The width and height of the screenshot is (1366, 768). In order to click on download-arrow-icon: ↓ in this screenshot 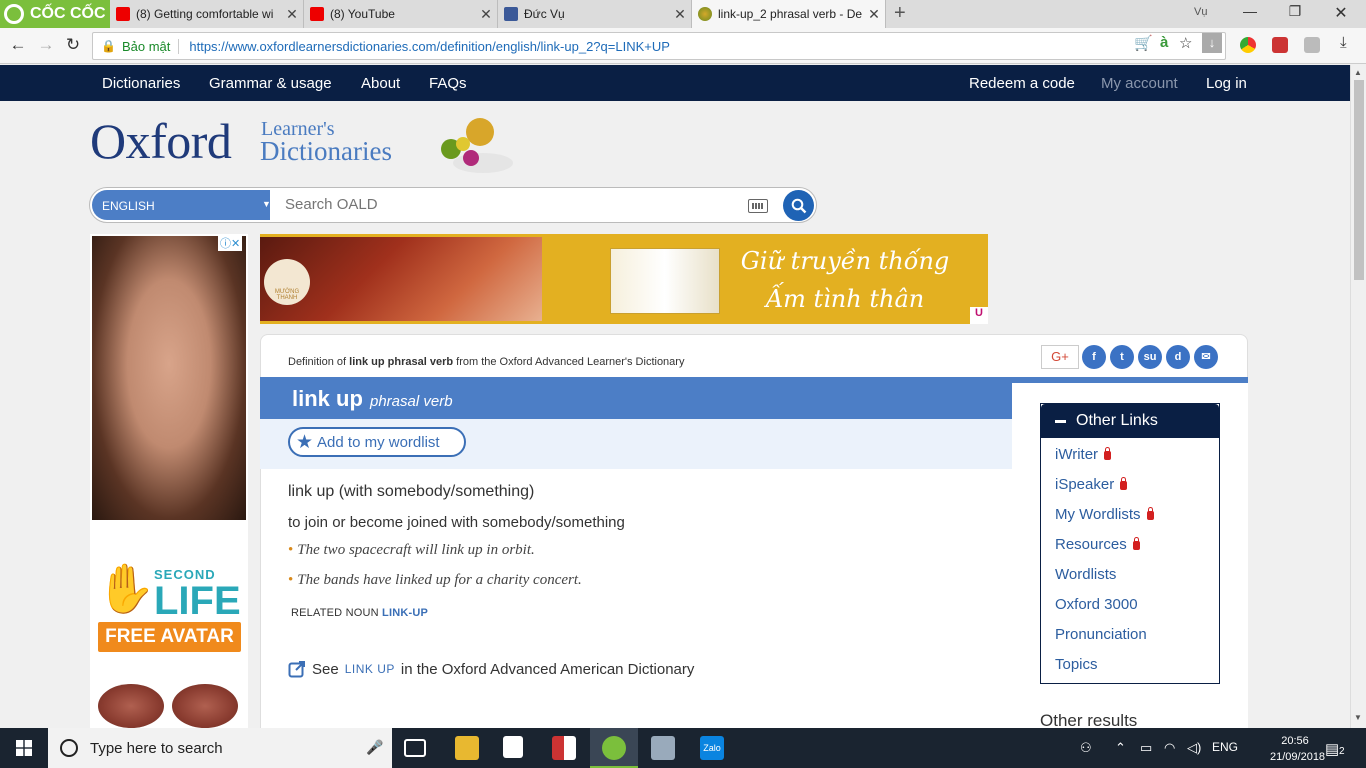, I will do `click(1212, 43)`.